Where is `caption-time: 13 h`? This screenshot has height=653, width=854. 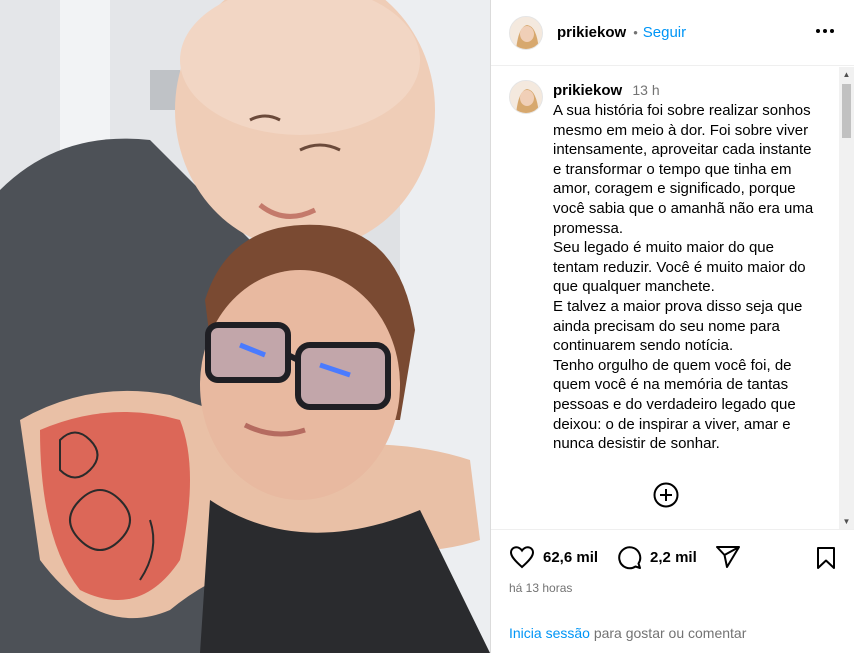 caption-time: 13 h is located at coordinates (645, 90).